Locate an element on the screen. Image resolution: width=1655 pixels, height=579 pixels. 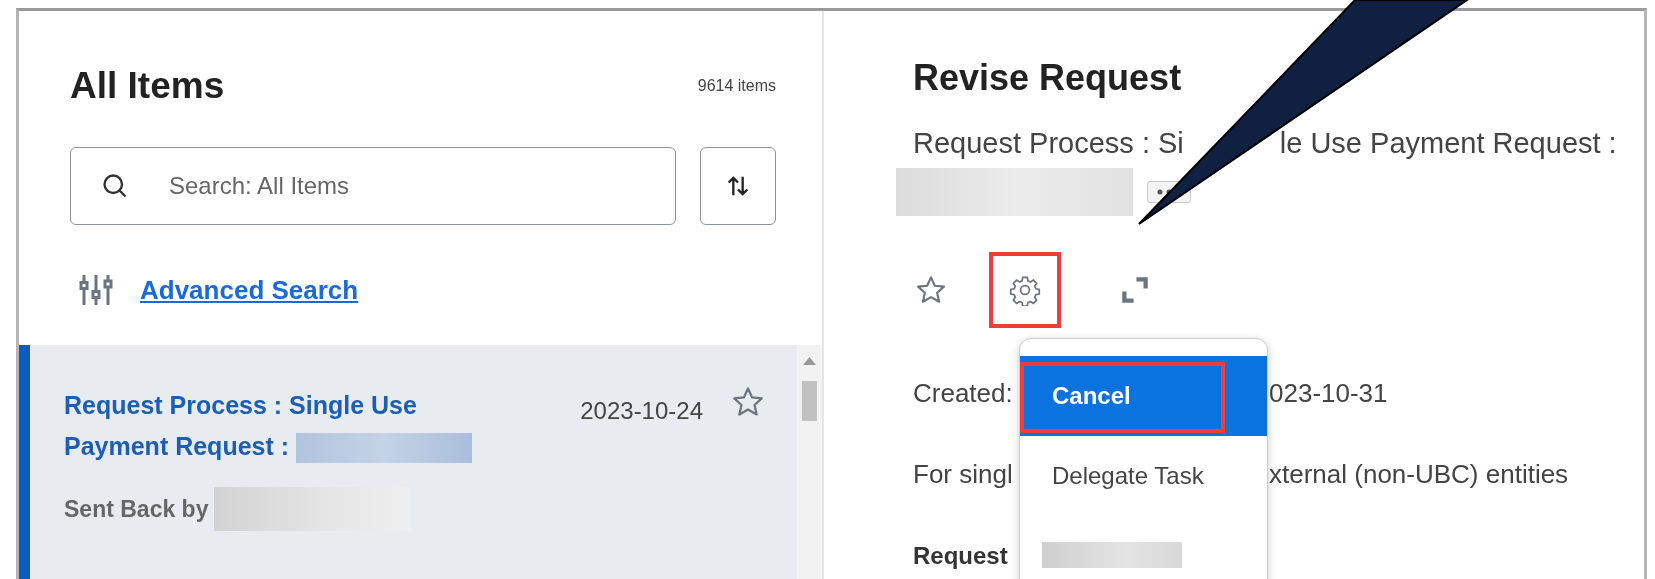
item-count: 9614 items is located at coordinates (736, 86).